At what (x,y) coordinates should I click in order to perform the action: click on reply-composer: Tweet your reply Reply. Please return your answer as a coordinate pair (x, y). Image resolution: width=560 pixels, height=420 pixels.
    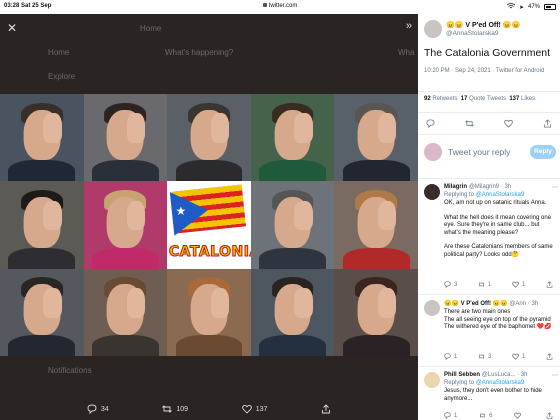
    Looking at the image, I should click on (490, 152).